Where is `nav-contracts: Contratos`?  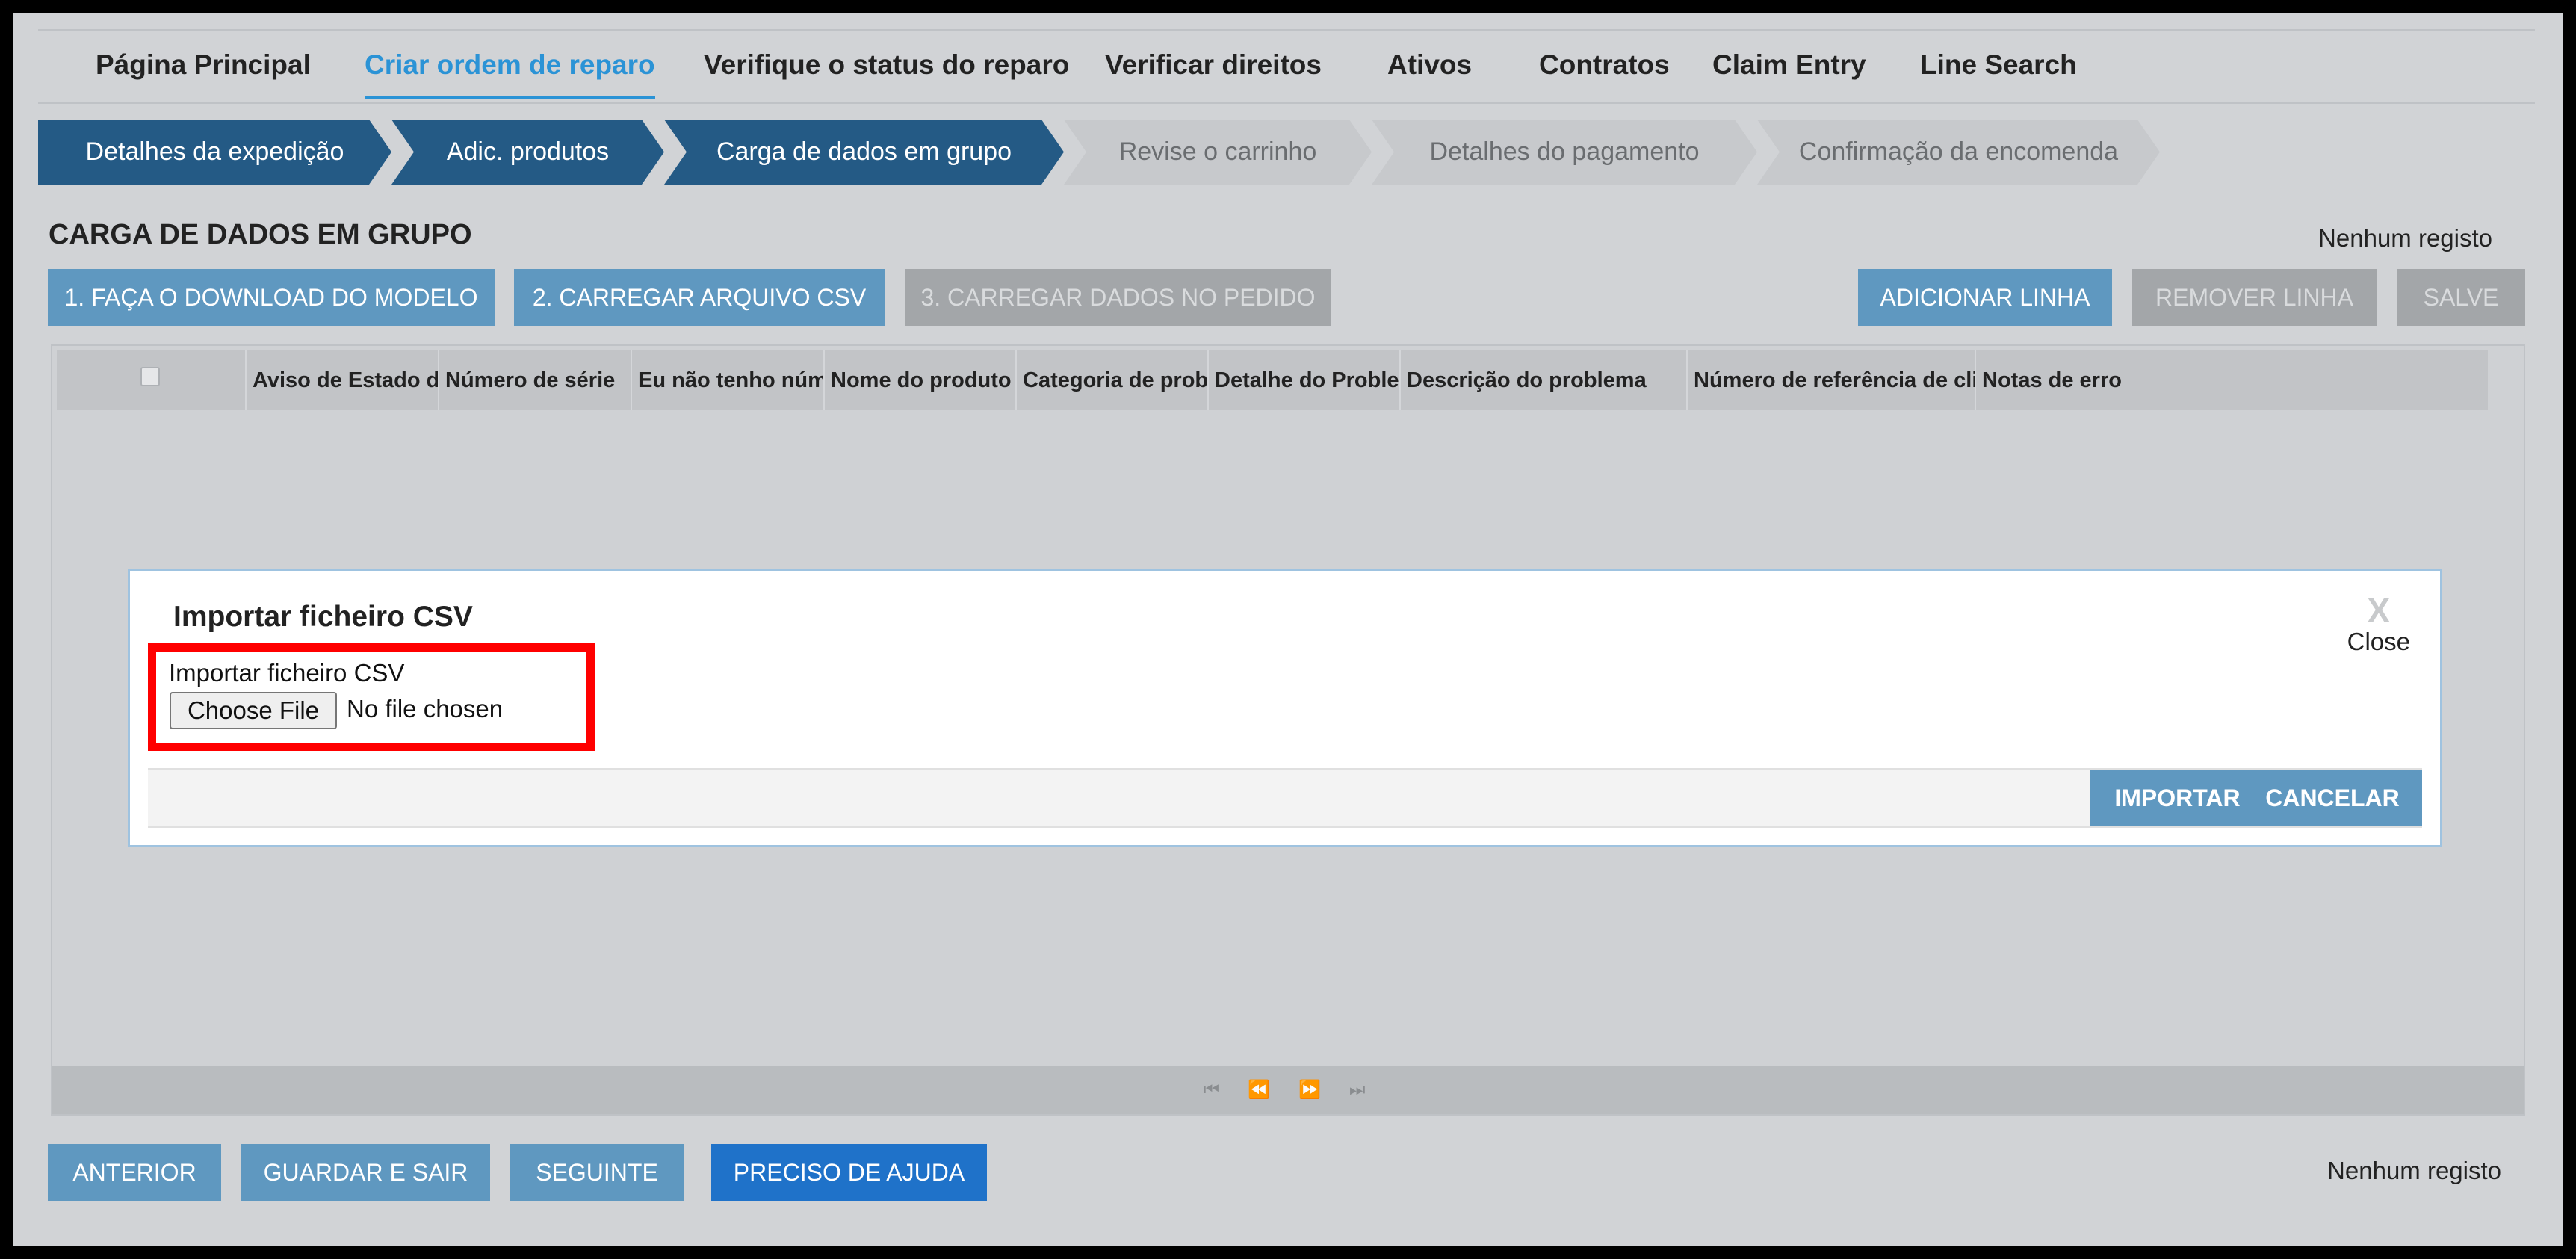 nav-contracts: Contratos is located at coordinates (1604, 65).